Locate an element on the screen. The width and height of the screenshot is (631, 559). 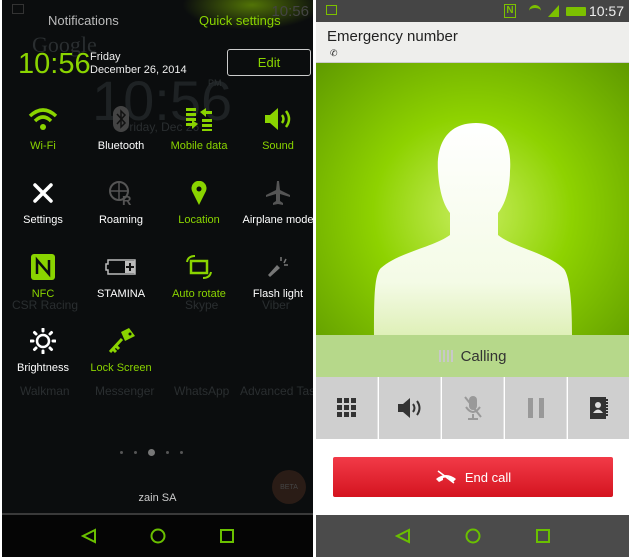
person-silhouette-icon is located at coordinates (473, 229).